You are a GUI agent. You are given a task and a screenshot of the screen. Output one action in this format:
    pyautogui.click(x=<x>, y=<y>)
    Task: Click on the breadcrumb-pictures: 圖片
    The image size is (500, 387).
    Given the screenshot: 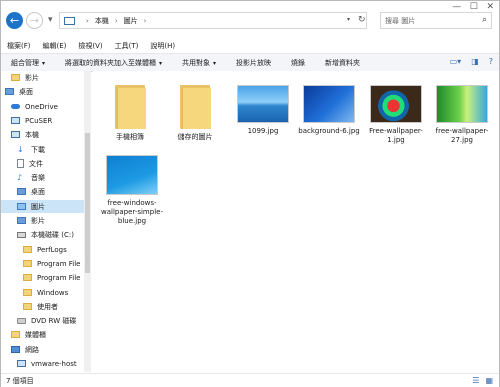 What is the action you would take?
    pyautogui.click(x=131, y=21)
    